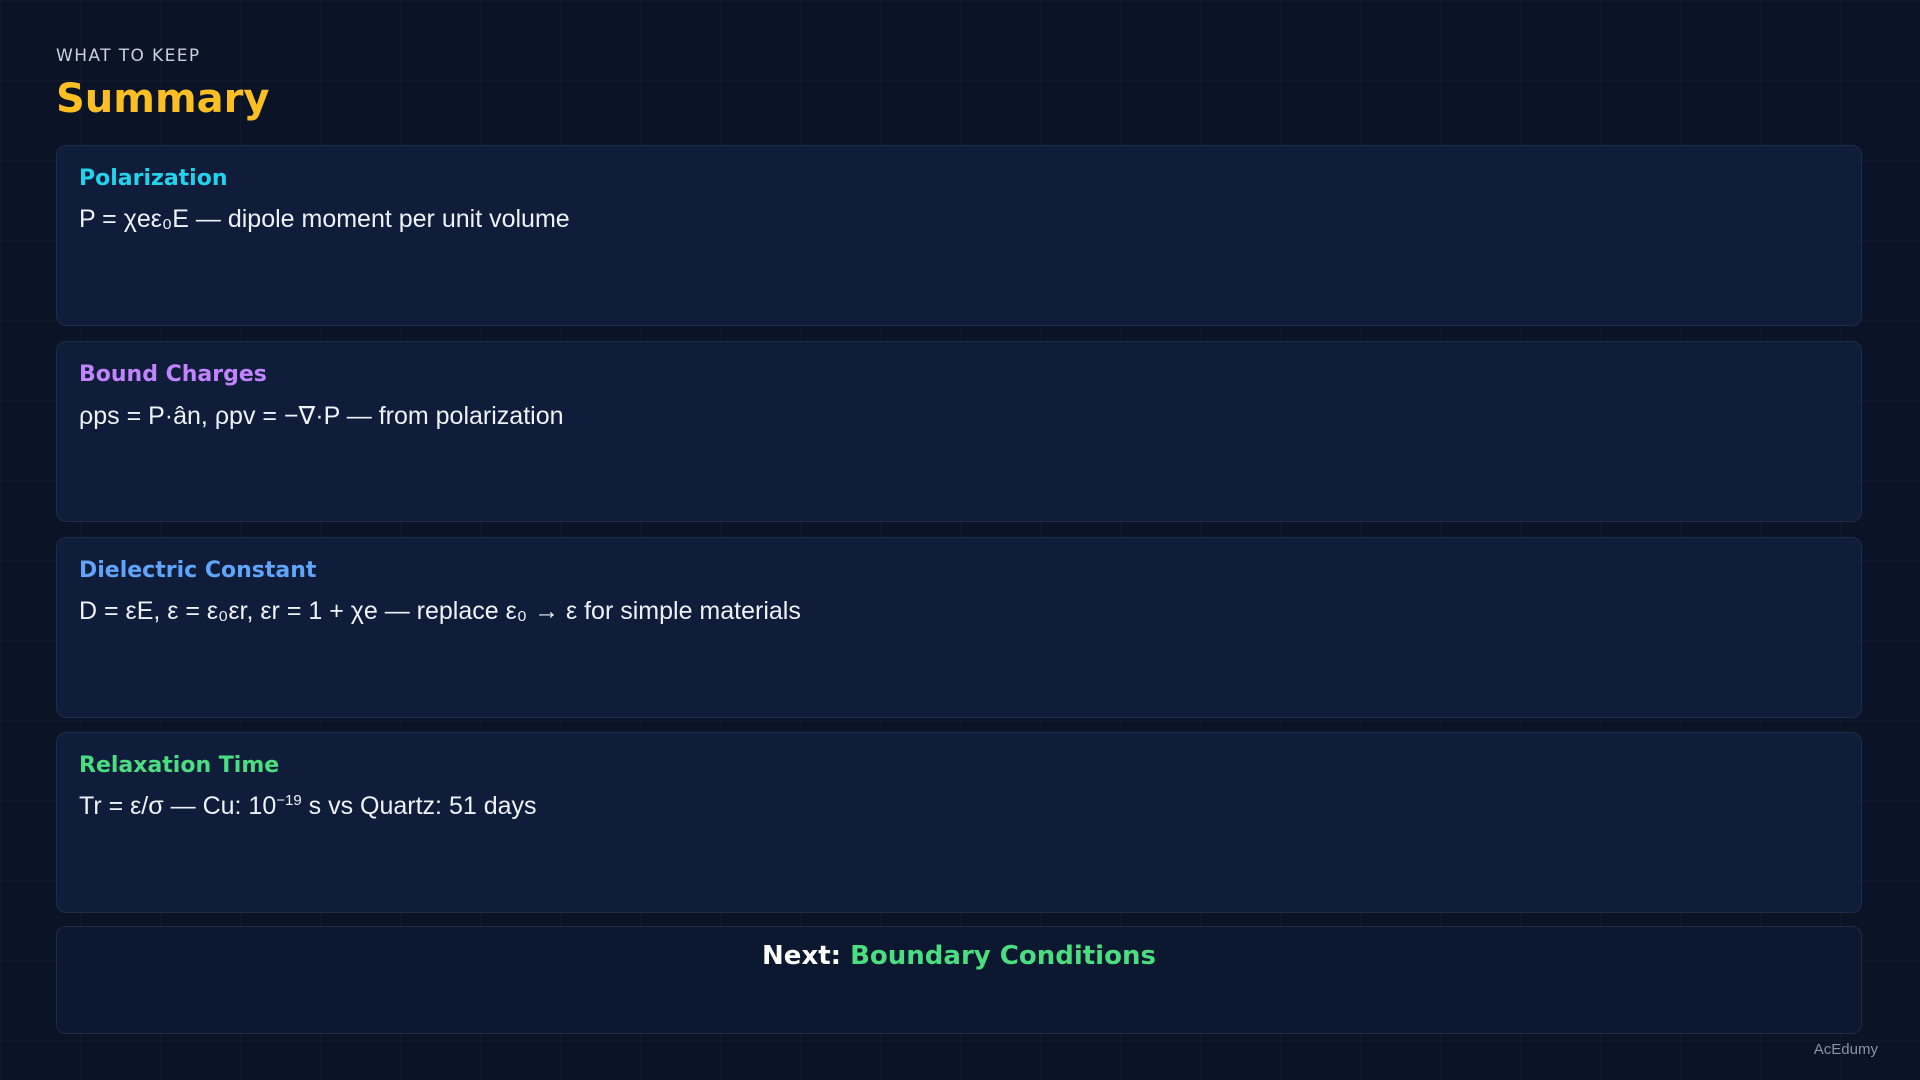 This screenshot has height=1080, width=1920. Describe the element at coordinates (959, 980) in the screenshot. I see `next-topic-card: Next: Boundary Conditions` at that location.